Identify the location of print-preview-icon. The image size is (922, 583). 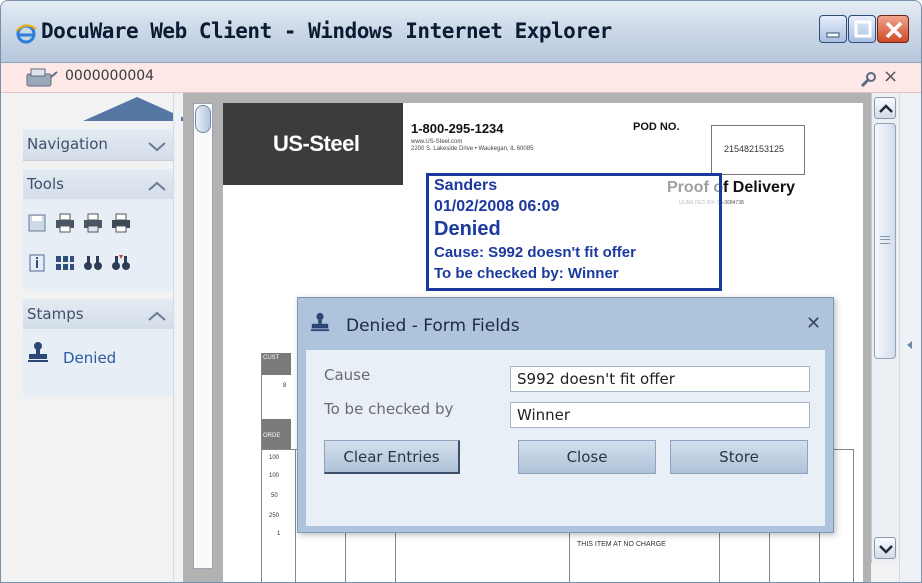
(93, 223).